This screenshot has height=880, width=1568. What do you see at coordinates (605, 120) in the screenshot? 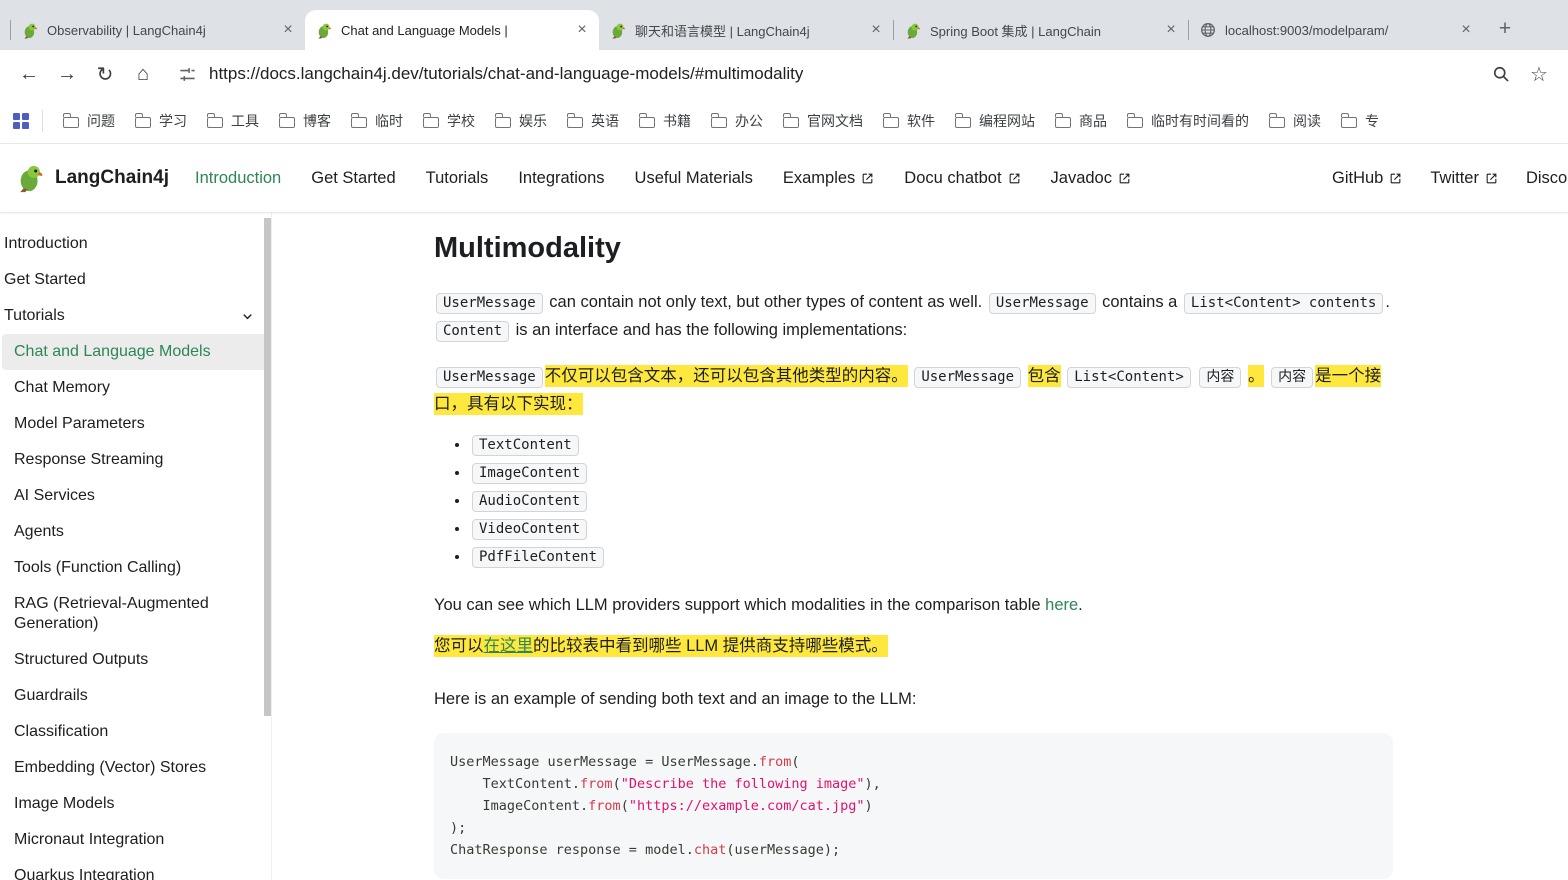
I see `bookmark-label: 英语` at bounding box center [605, 120].